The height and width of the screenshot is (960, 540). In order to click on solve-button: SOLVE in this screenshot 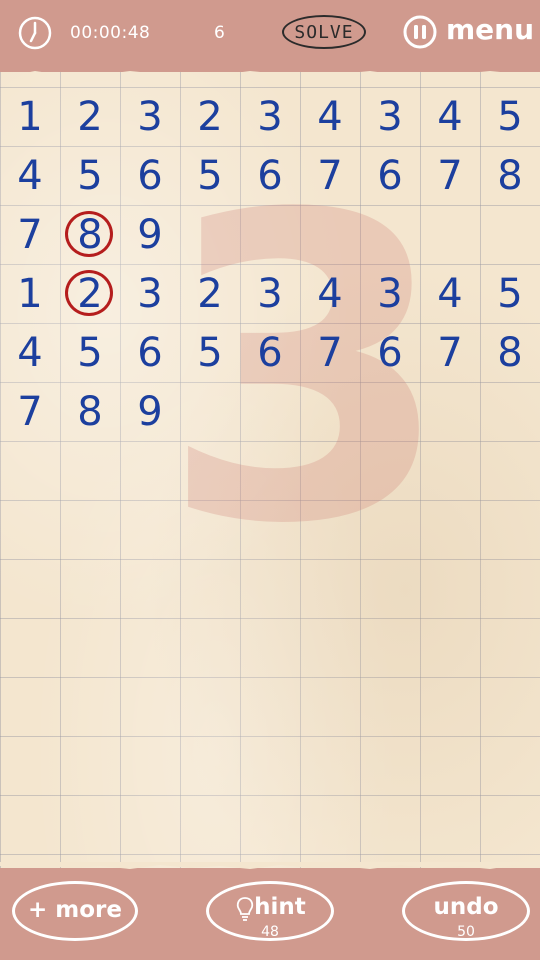, I will do `click(324, 32)`.